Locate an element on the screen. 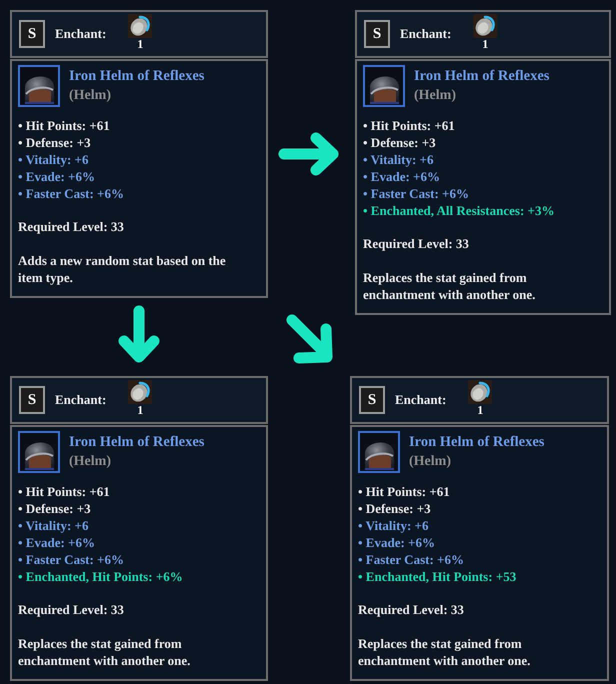 This screenshot has height=684, width=616. description-text: Adds a new random stat based on the item type. is located at coordinates (122, 269).